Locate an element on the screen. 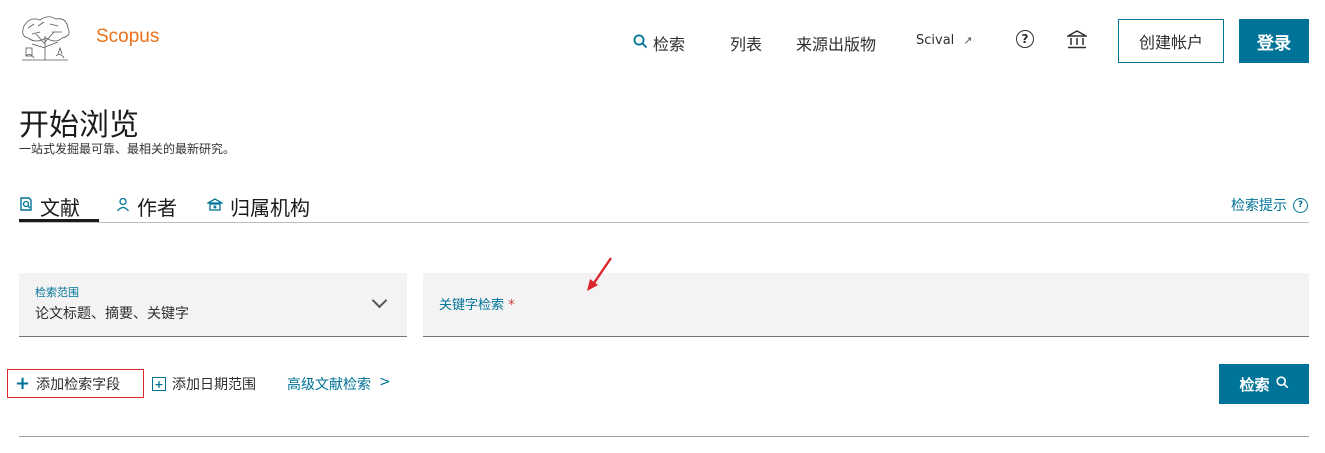  advanced-search-link: 高级文献检索 > is located at coordinates (339, 384).